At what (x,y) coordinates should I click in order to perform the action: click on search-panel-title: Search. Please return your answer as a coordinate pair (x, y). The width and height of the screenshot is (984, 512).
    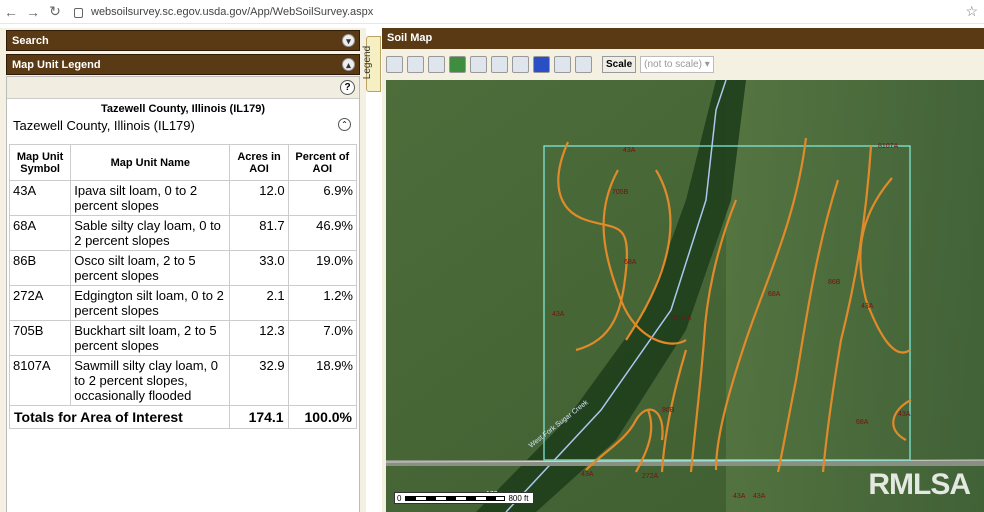
    Looking at the image, I should click on (30, 41).